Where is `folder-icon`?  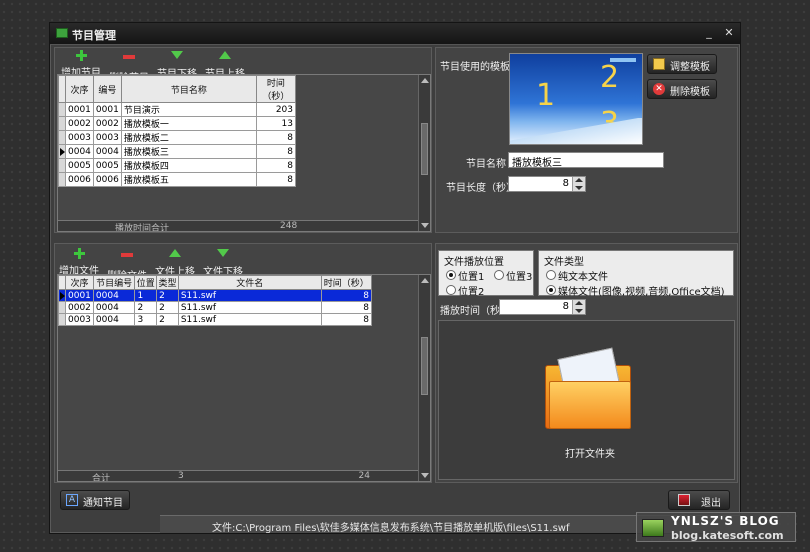
folder-icon is located at coordinates (588, 389).